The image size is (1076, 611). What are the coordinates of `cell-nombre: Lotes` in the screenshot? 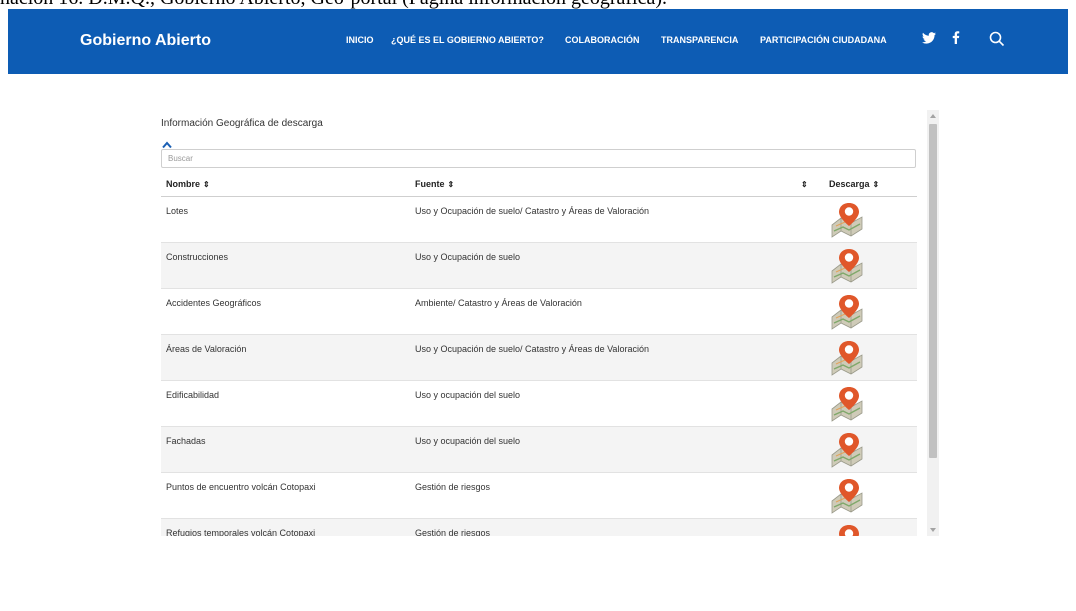 It's located at (177, 211).